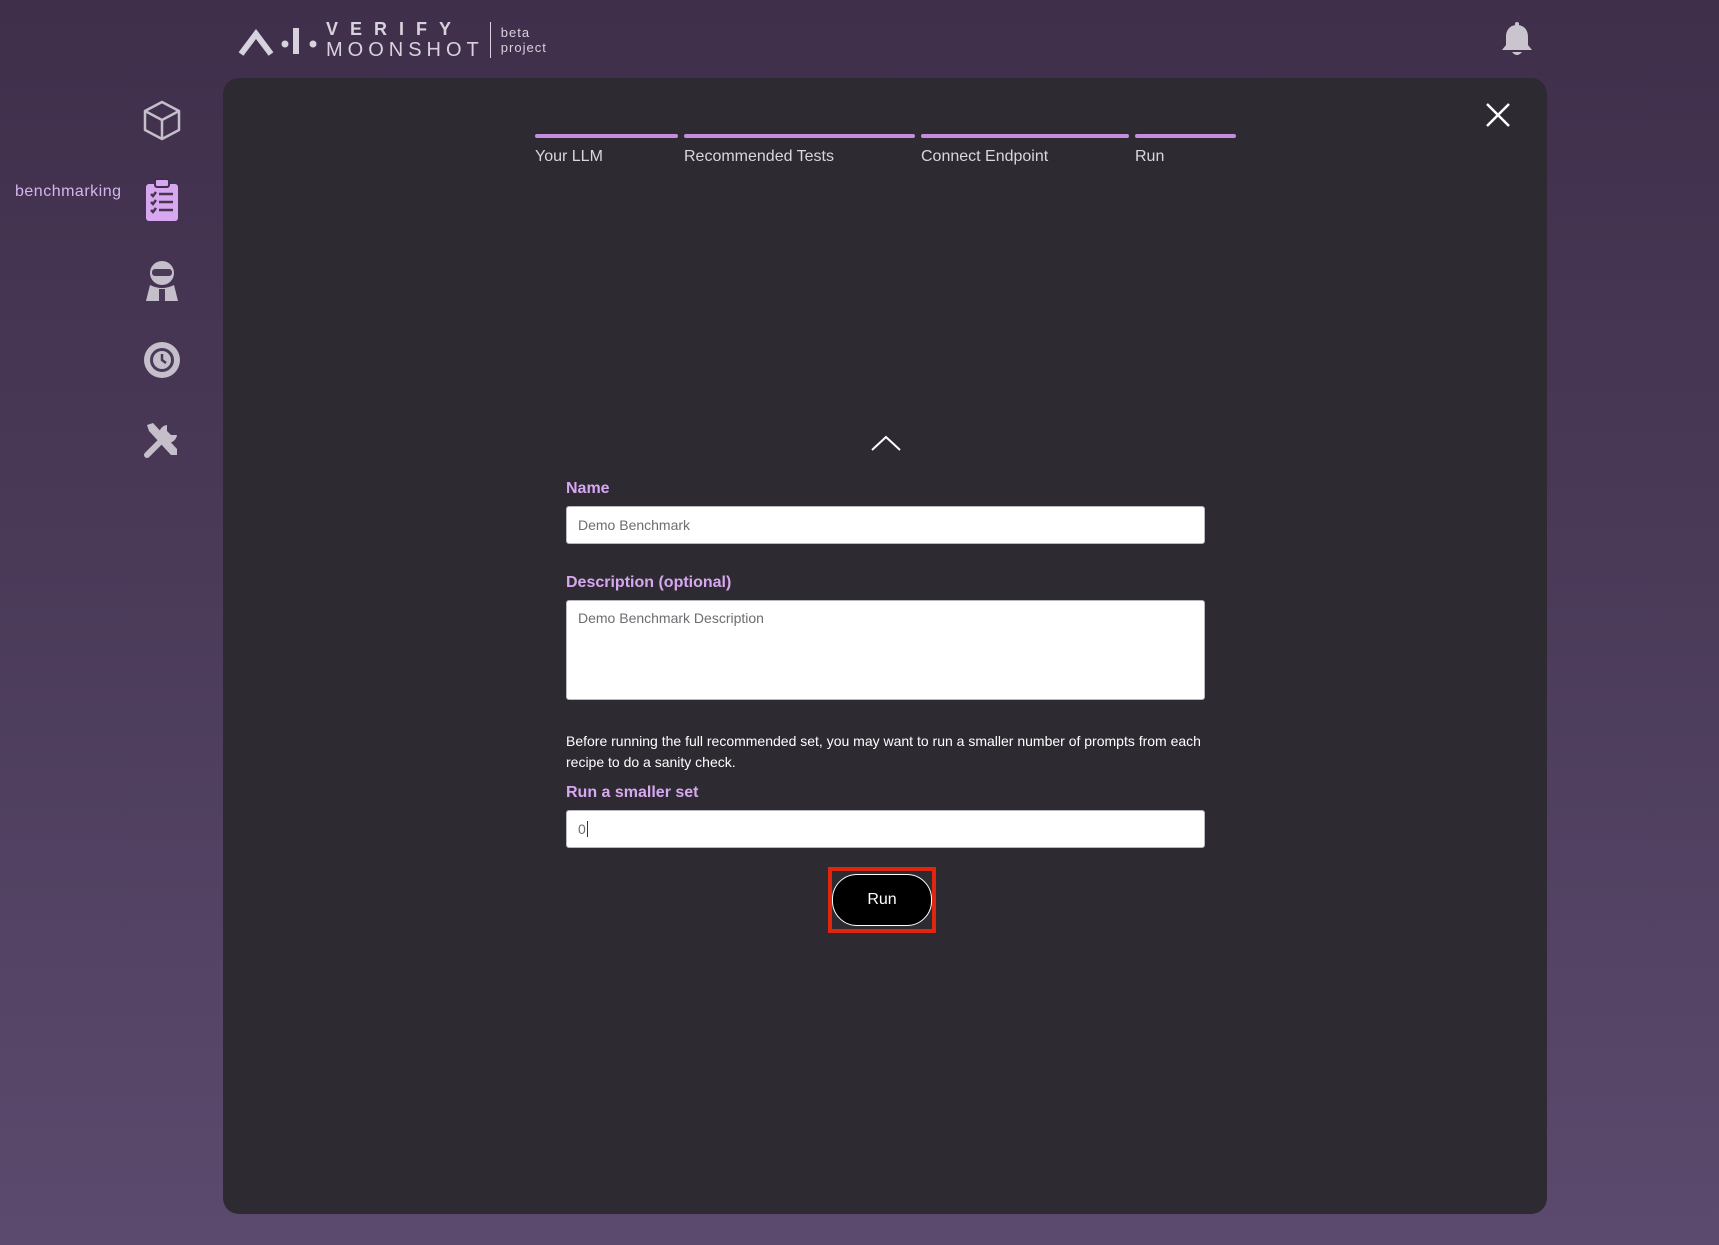 This screenshot has width=1719, height=1245. I want to click on step-label: Run, so click(1150, 156).